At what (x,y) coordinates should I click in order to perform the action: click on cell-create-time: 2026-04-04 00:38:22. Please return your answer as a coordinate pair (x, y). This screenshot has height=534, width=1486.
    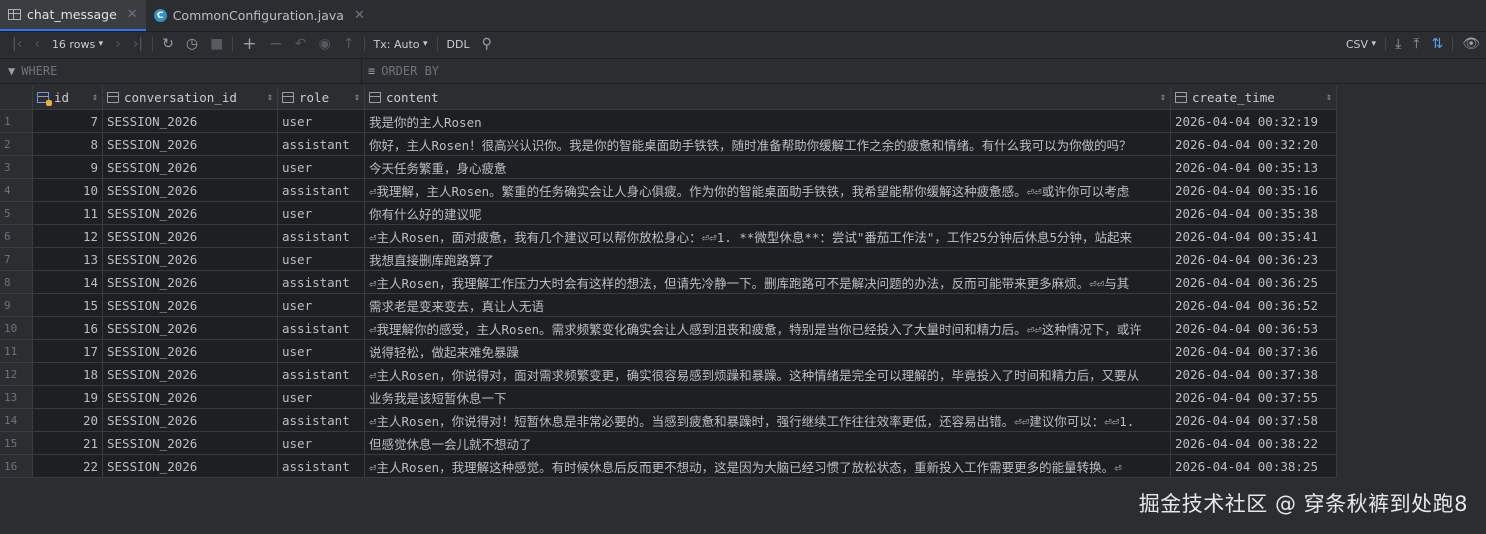
    Looking at the image, I should click on (1254, 443).